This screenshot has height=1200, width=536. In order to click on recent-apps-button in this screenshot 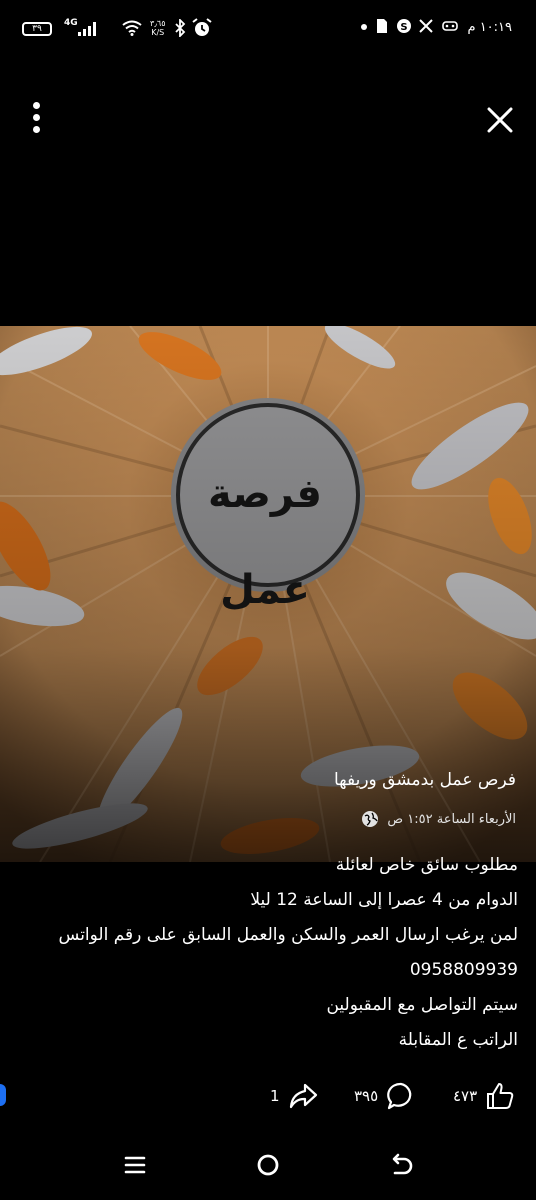, I will do `click(135, 1165)`.